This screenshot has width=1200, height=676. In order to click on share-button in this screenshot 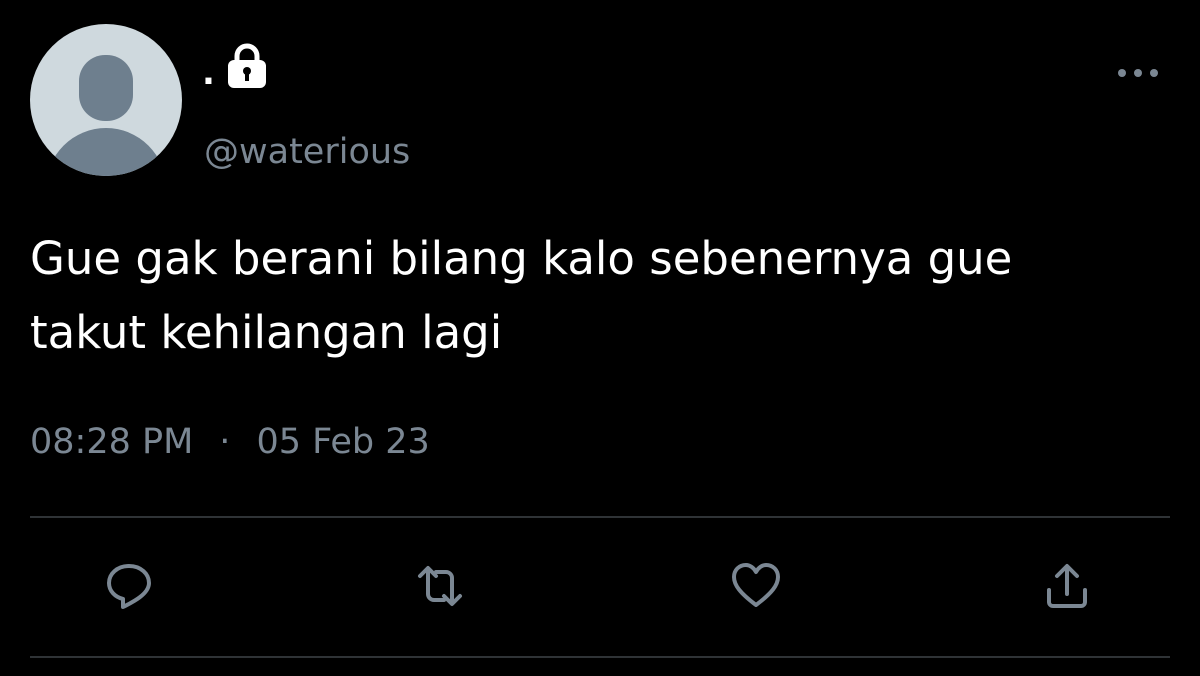, I will do `click(1067, 586)`.